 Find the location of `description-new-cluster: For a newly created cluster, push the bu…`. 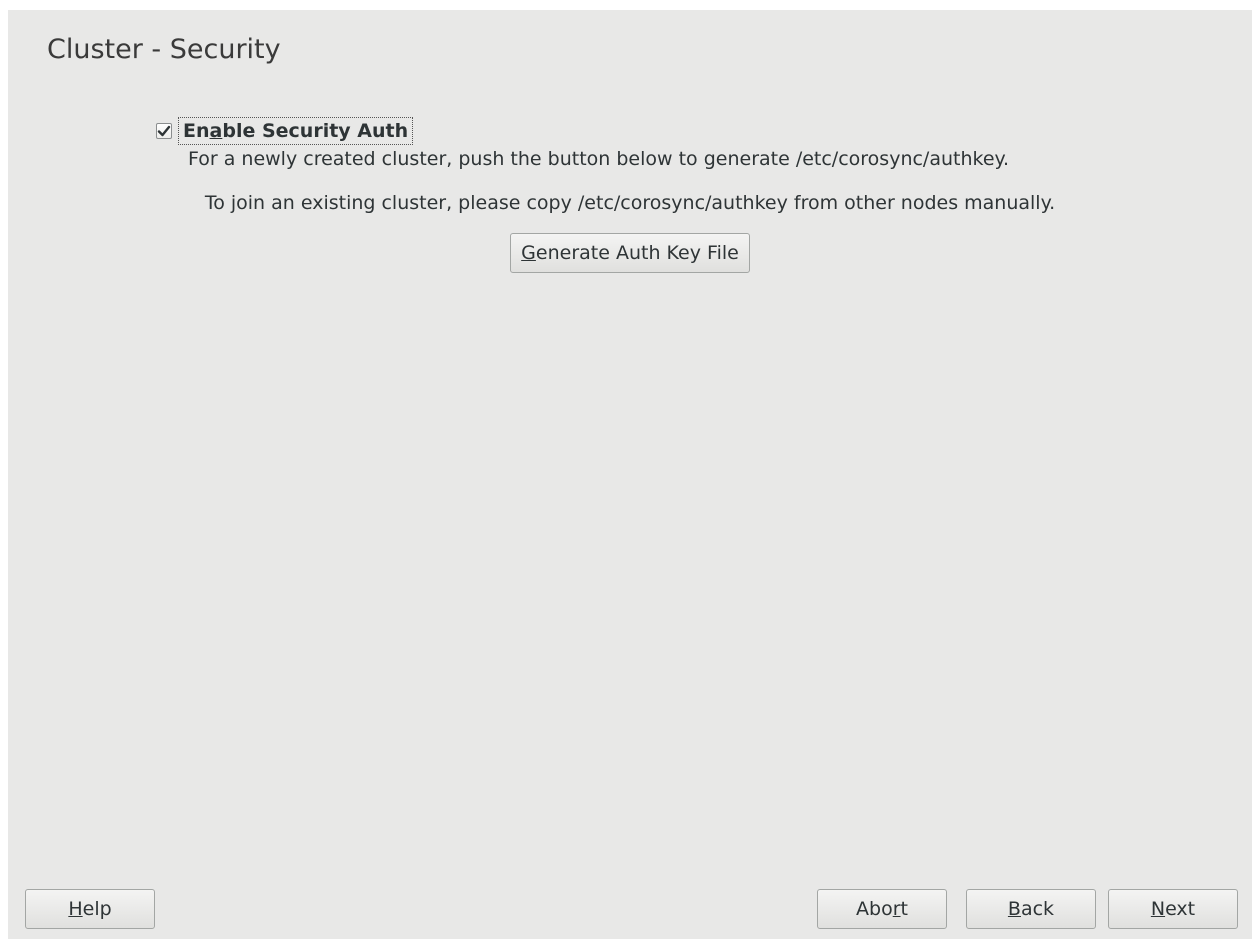

description-new-cluster: For a newly created cluster, push the bu… is located at coordinates (599, 159).